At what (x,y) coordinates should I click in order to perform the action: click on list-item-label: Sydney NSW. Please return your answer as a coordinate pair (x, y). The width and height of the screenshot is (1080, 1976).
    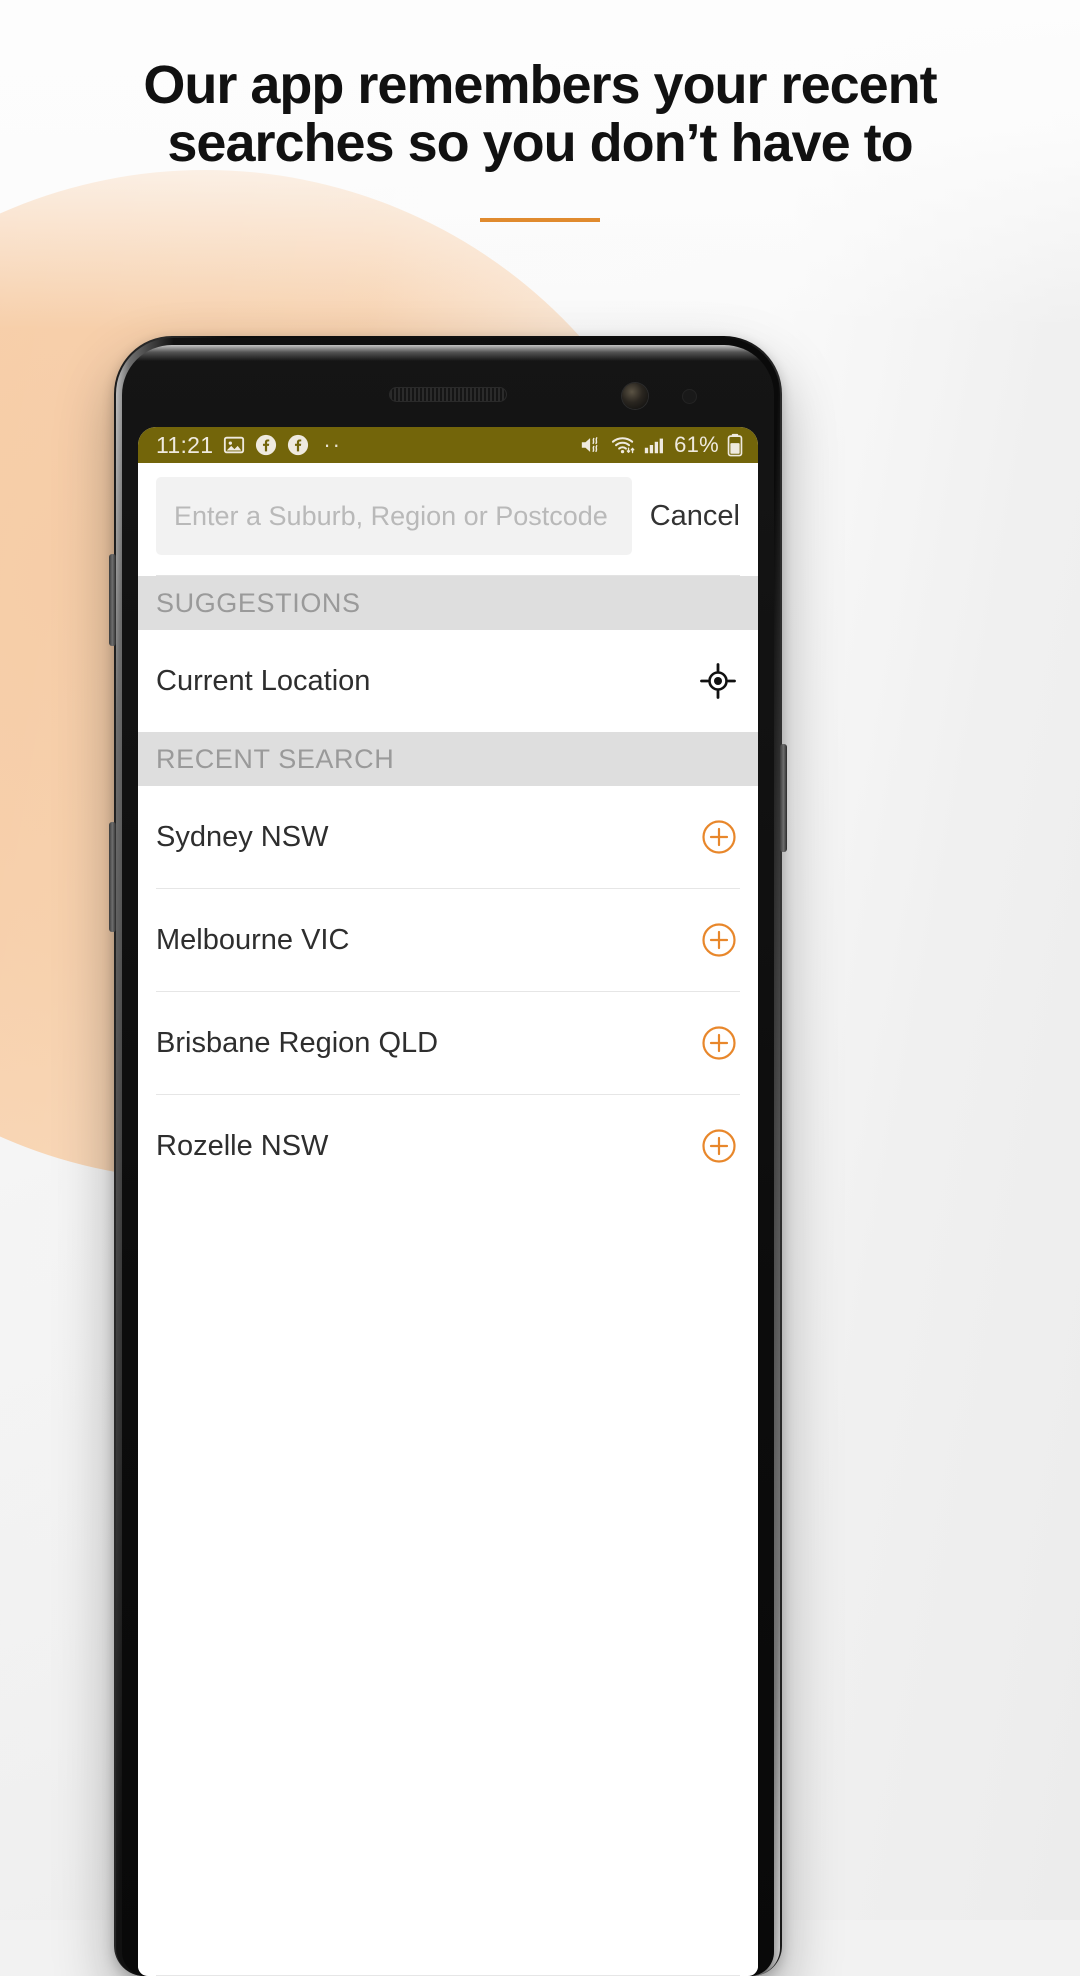
    Looking at the image, I should click on (242, 836).